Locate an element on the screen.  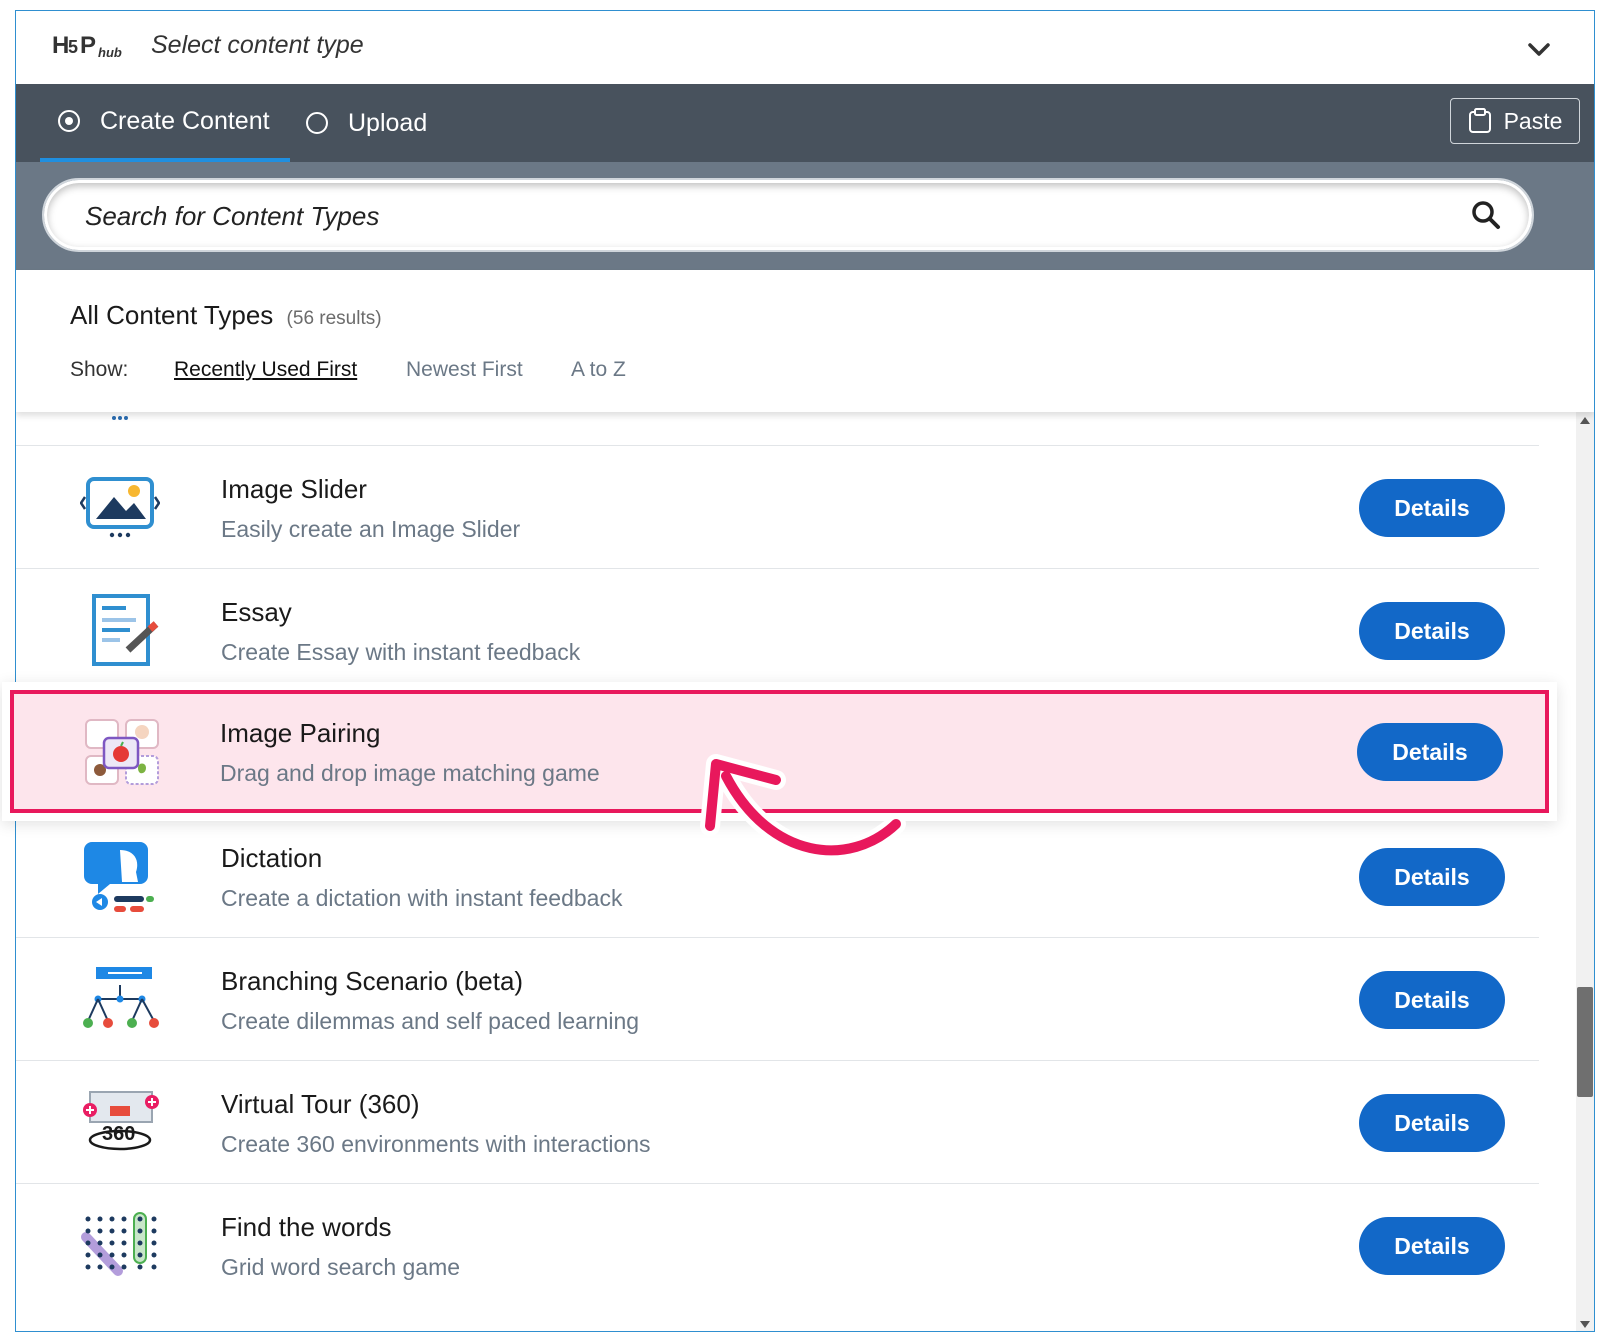
item-title: Image Slider is located at coordinates (294, 489).